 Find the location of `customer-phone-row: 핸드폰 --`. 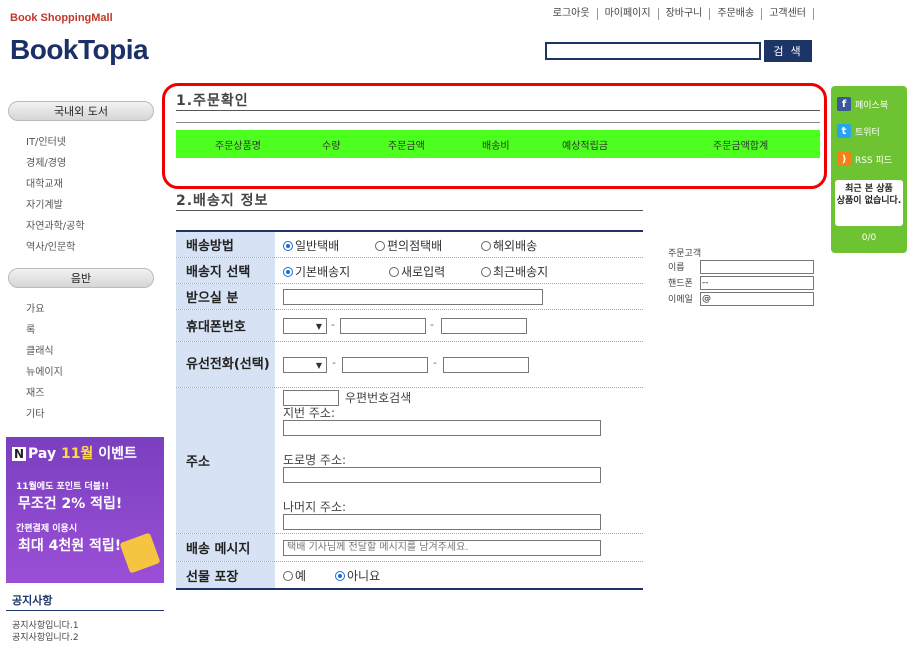

customer-phone-row: 핸드폰 -- is located at coordinates (741, 284).